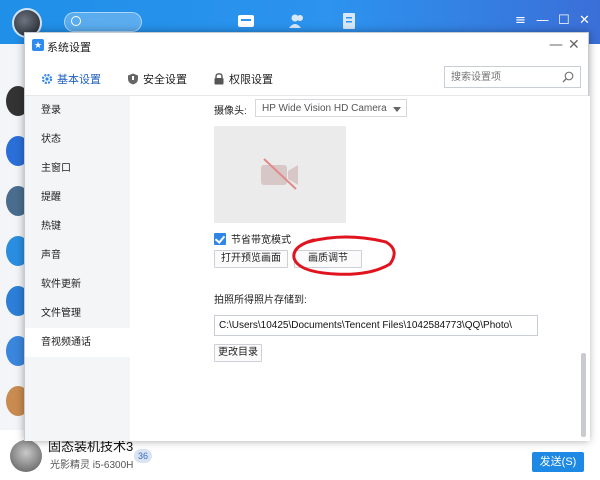  I want to click on main-minimize-icon: —, so click(542, 21).